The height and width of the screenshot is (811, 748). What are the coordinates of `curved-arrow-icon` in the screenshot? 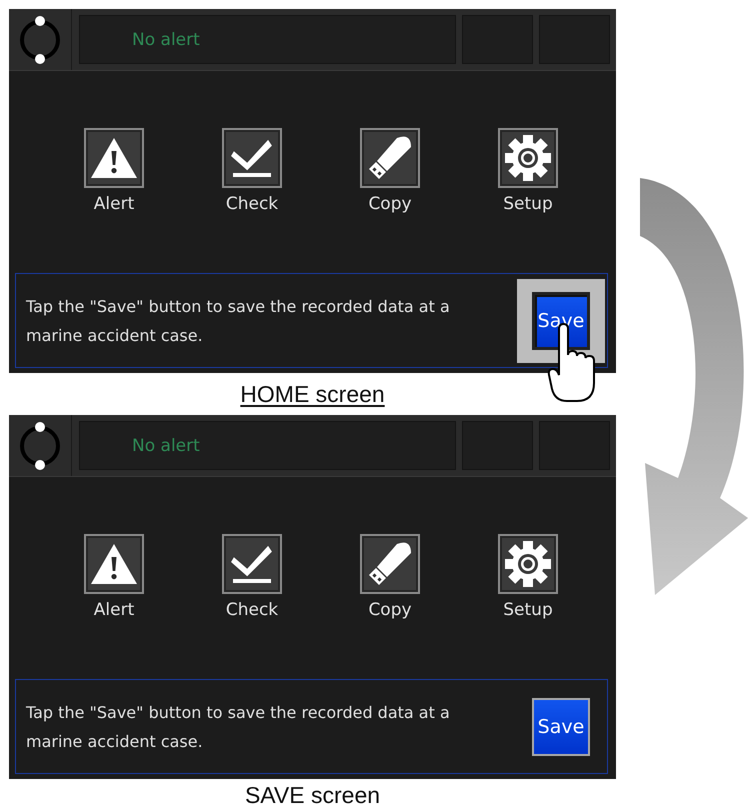 It's located at (694, 388).